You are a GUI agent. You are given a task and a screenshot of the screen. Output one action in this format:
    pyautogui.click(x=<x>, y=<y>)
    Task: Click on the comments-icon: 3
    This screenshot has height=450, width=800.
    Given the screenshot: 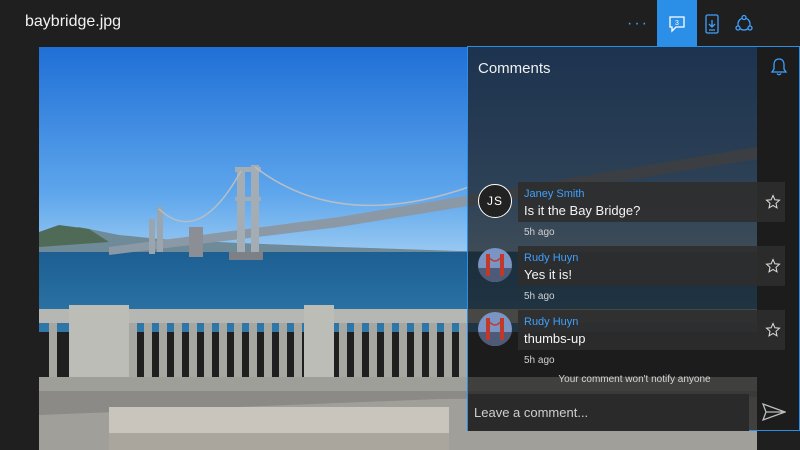 What is the action you would take?
    pyautogui.click(x=677, y=24)
    